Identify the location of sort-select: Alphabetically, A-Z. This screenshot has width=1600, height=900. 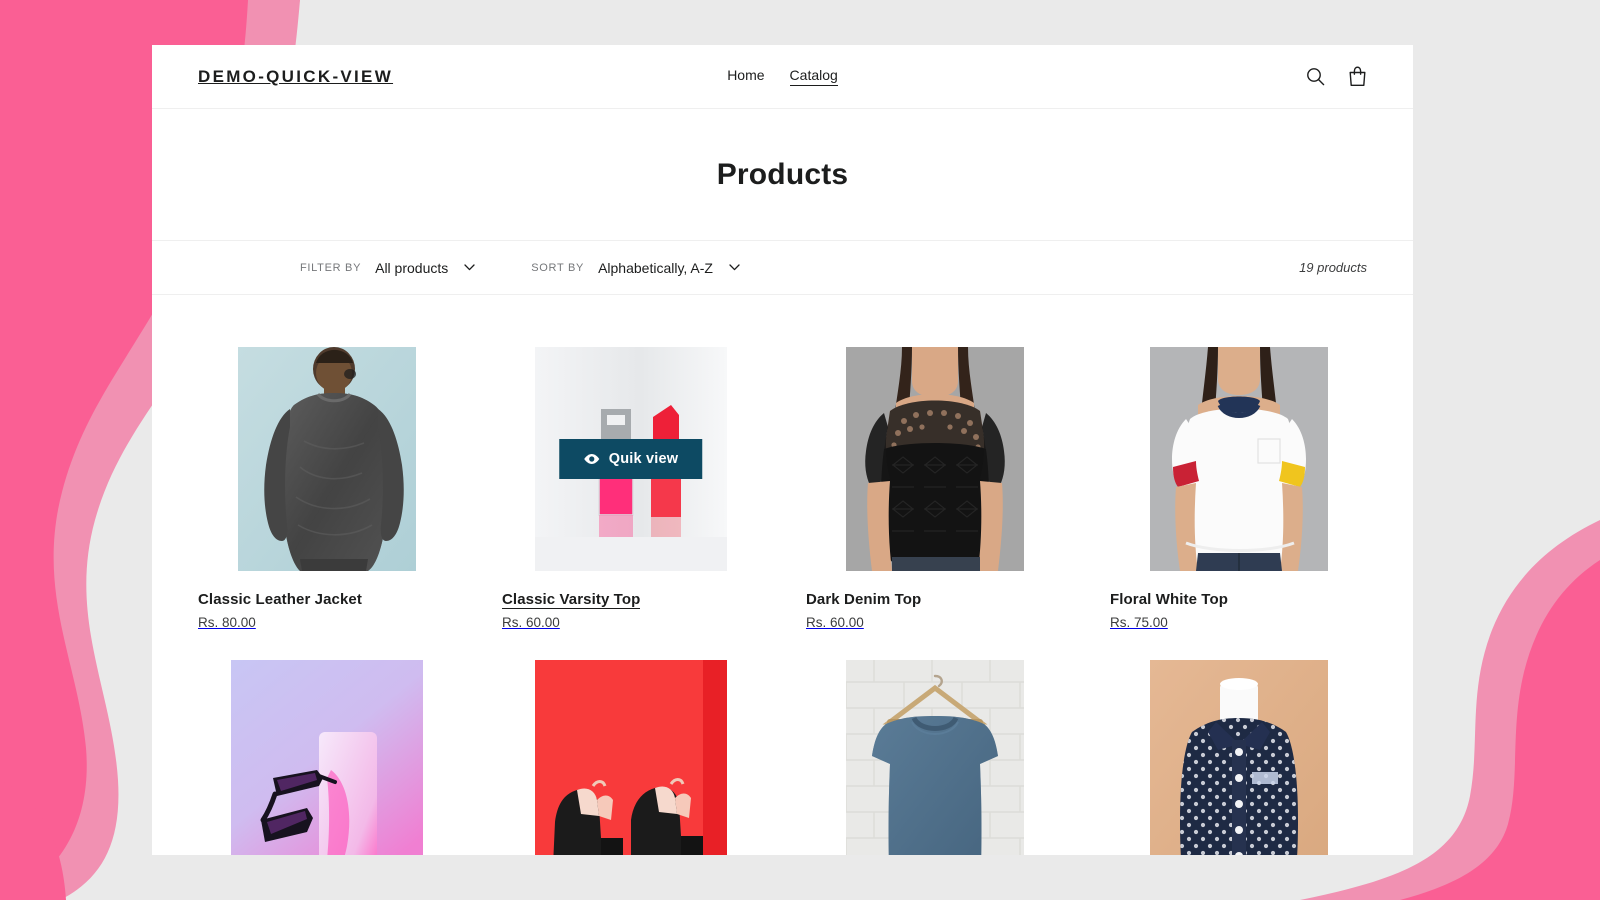
(669, 268).